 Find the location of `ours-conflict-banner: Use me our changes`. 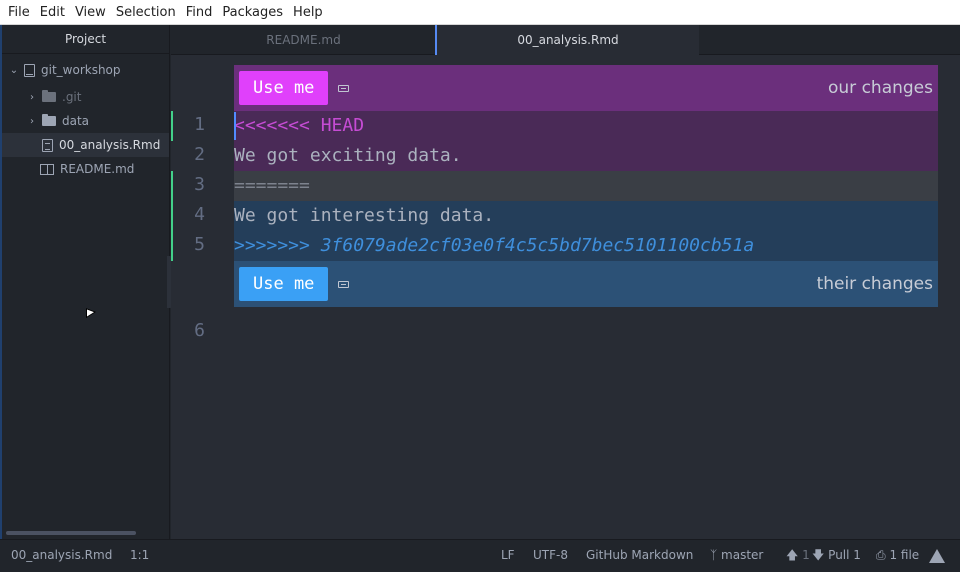

ours-conflict-banner: Use me our changes is located at coordinates (586, 88).